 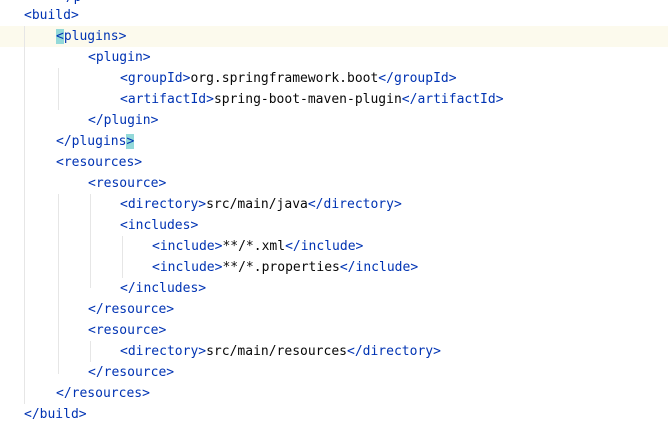 I want to click on code-line: <plugin>, so click(x=119, y=57).